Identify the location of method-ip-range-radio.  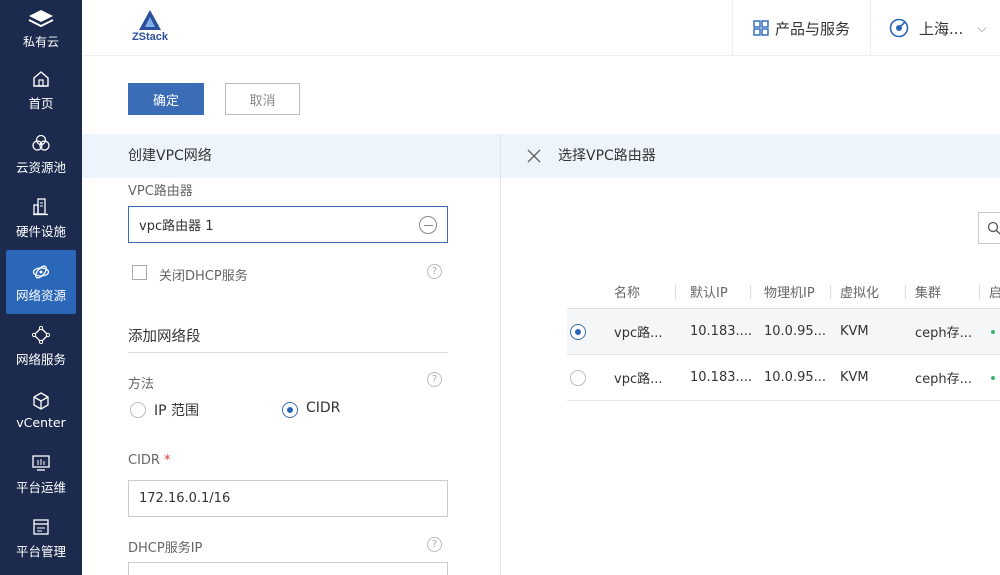
(138, 410).